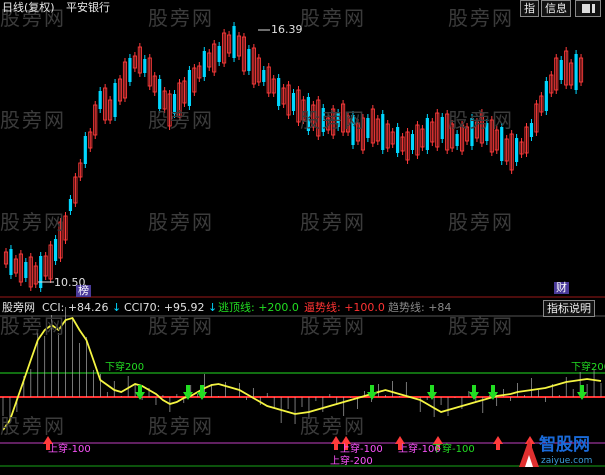 The height and width of the screenshot is (475, 605). I want to click on indicator-button: 指, so click(529, 8).